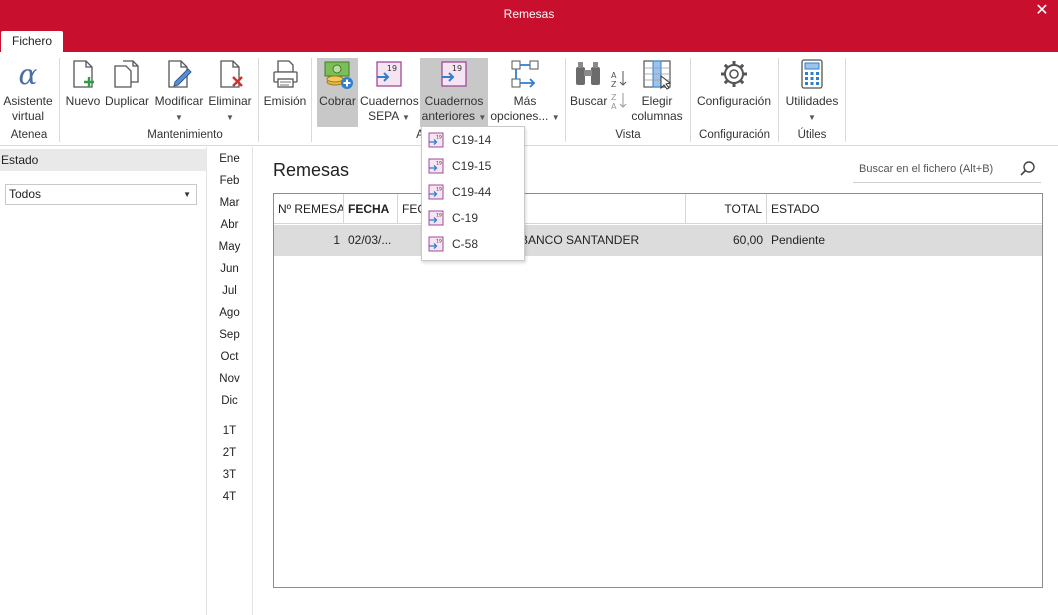 The height and width of the screenshot is (615, 1058). I want to click on quarter-item: 4T, so click(229, 497).